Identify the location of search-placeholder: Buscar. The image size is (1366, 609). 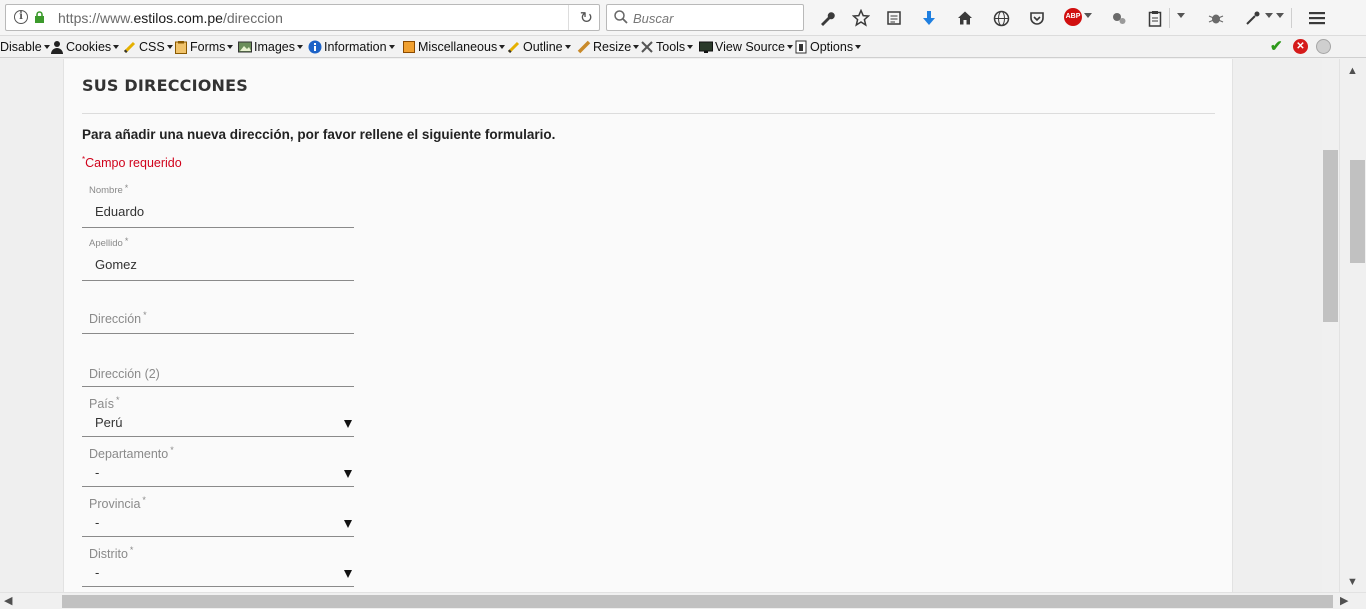
(653, 18).